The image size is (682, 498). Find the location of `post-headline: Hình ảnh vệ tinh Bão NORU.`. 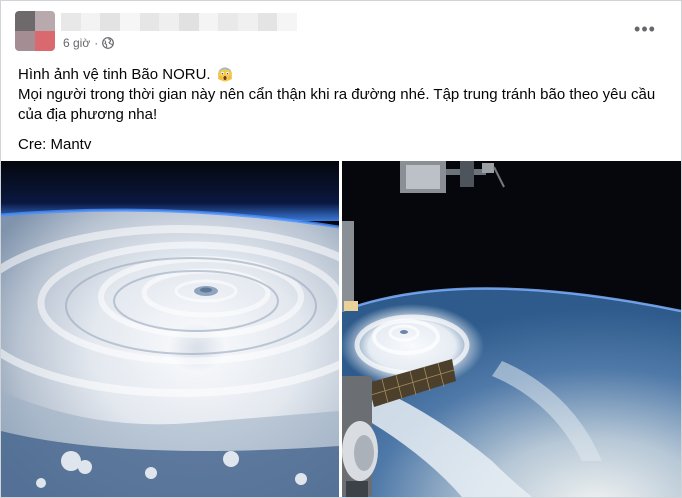

post-headline: Hình ảnh vệ tinh Bão NORU. is located at coordinates (114, 74).